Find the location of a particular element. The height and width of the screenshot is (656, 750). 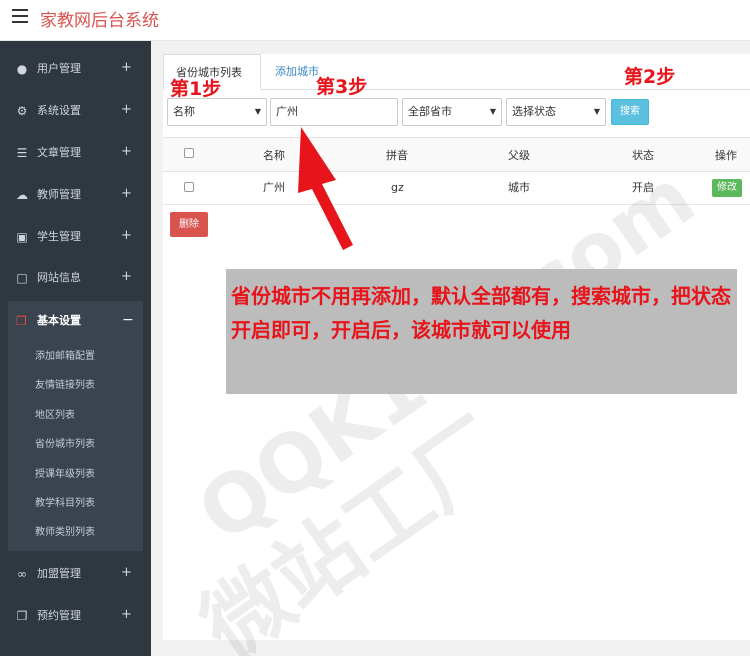

submenu-item: 教师类别列表 is located at coordinates (65, 533).